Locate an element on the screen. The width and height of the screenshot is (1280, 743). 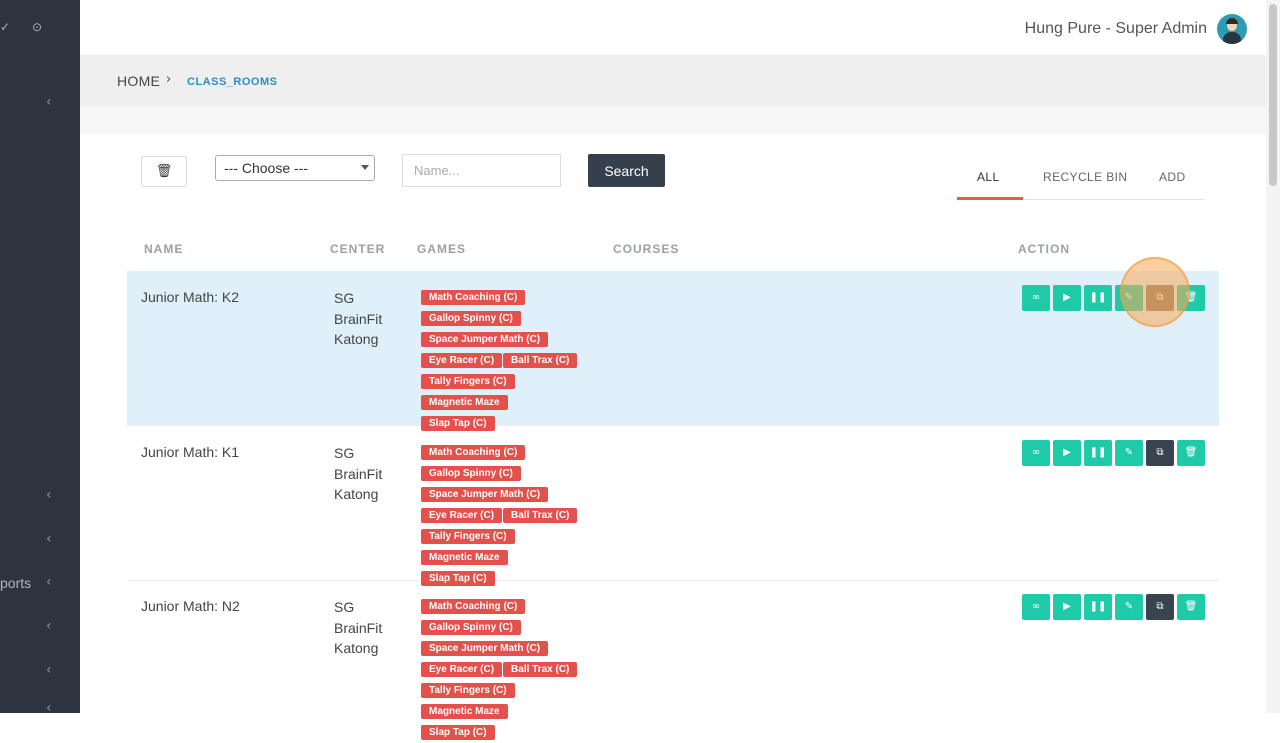
bulk-delete-button: 🗑 is located at coordinates (164, 171).